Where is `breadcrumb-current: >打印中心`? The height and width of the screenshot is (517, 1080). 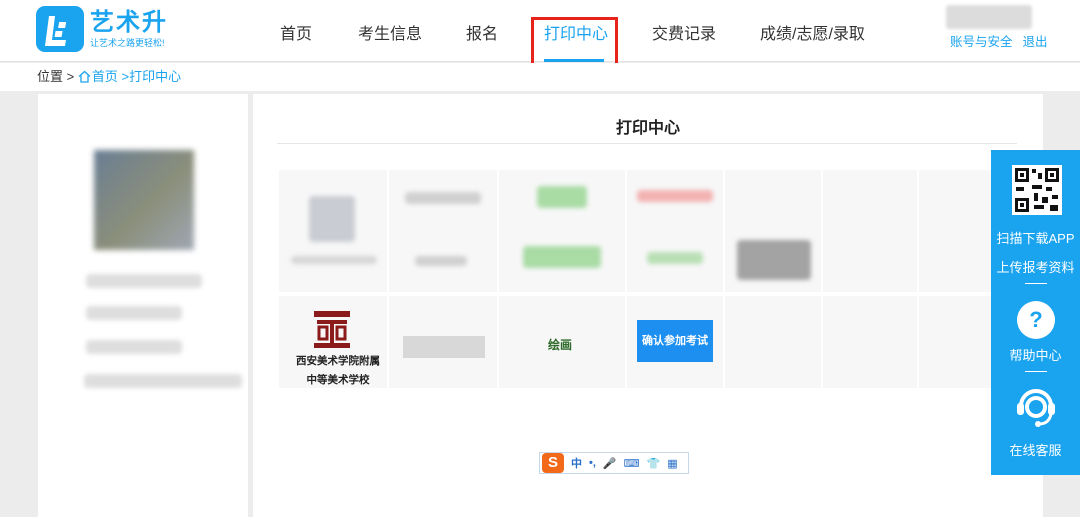
breadcrumb-current: >打印中心 is located at coordinates (152, 76).